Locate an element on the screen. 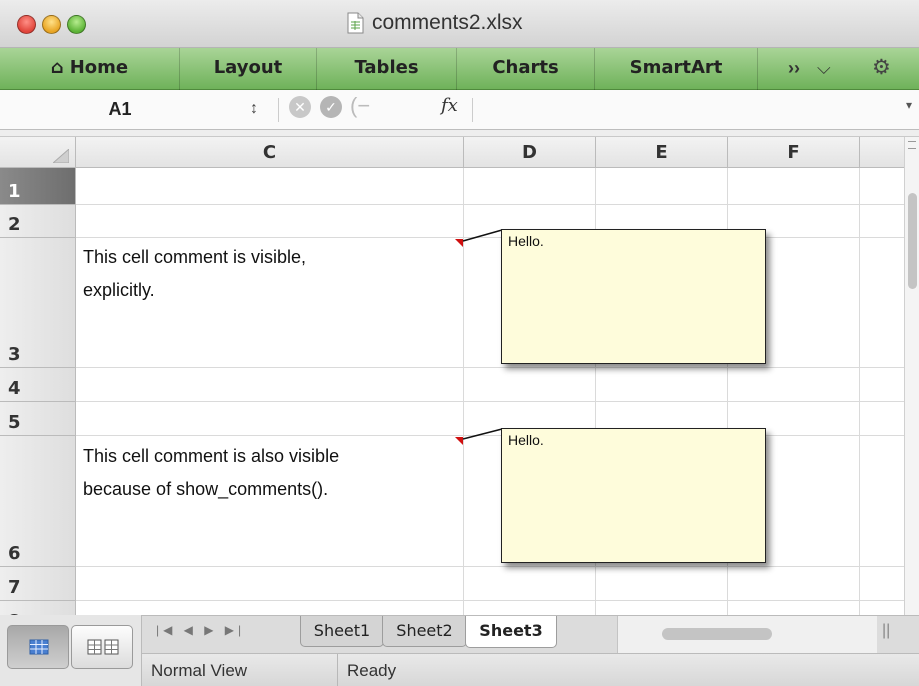 This screenshot has width=919, height=686. normal-view-button is located at coordinates (38, 647).